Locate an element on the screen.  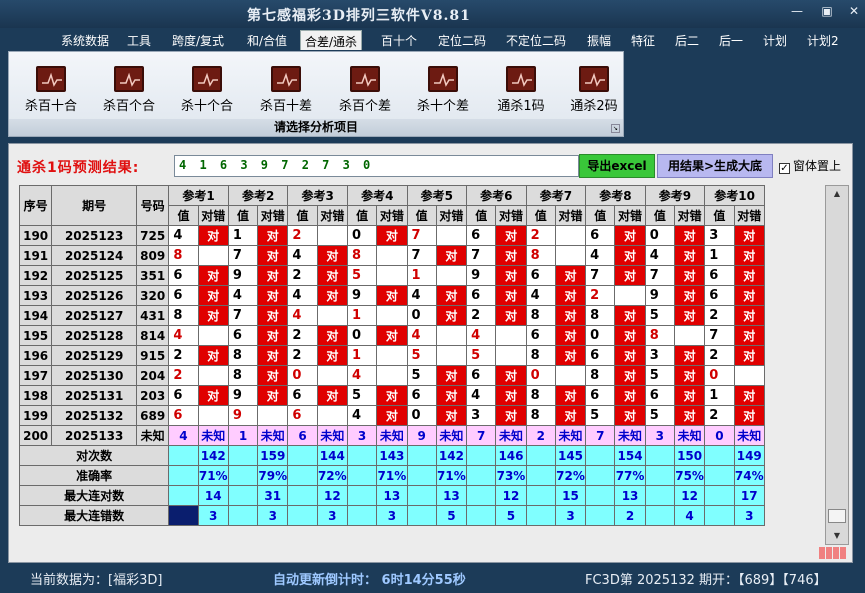
menu-item-10: 特征 is located at coordinates (643, 40).